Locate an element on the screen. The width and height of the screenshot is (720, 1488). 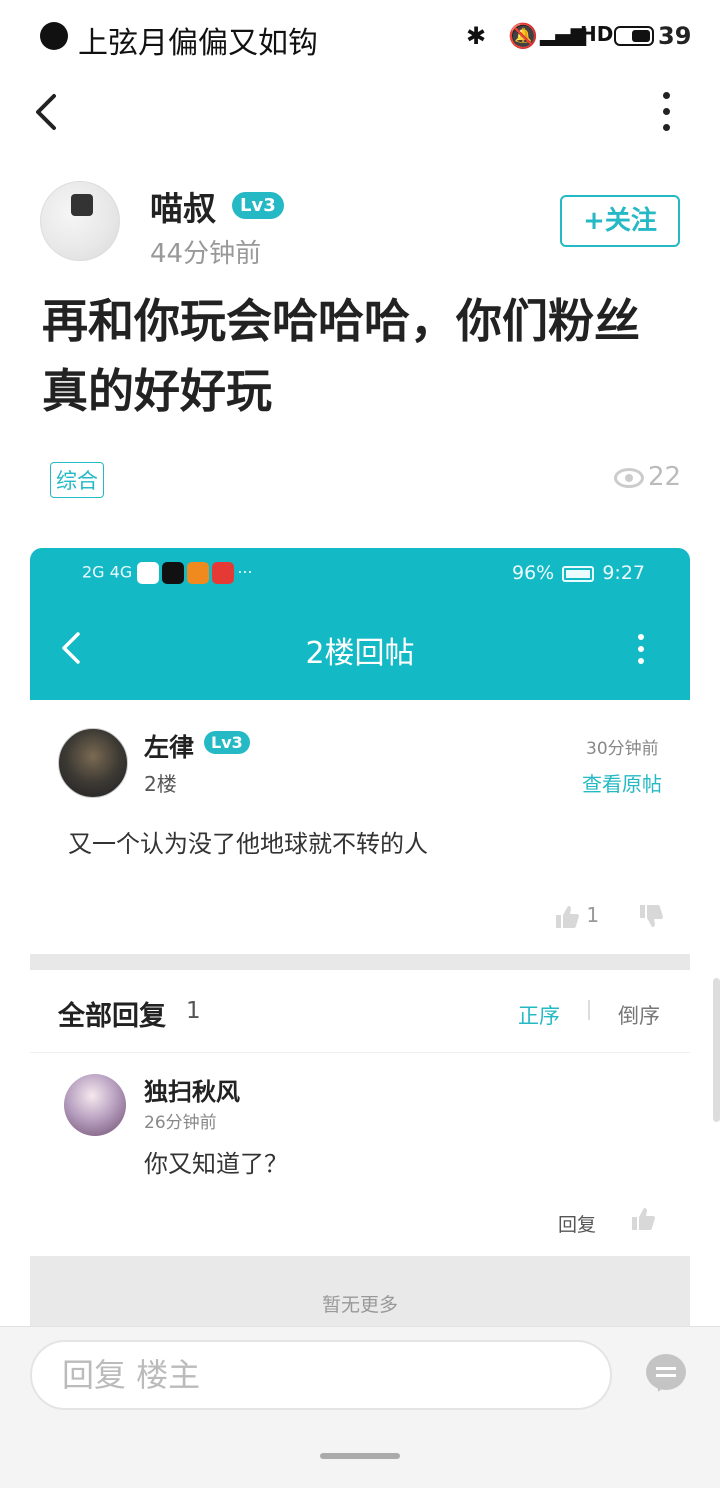
back-icon is located at coordinates (50, 112).